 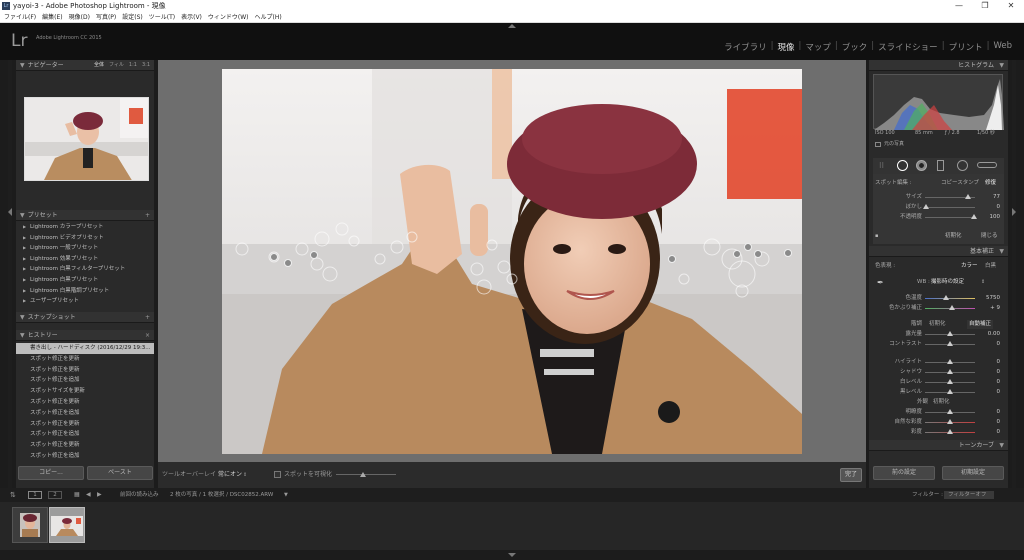 What do you see at coordinates (85, 227) in the screenshot?
I see `preset-folder: Lightroom カラープリセット` at bounding box center [85, 227].